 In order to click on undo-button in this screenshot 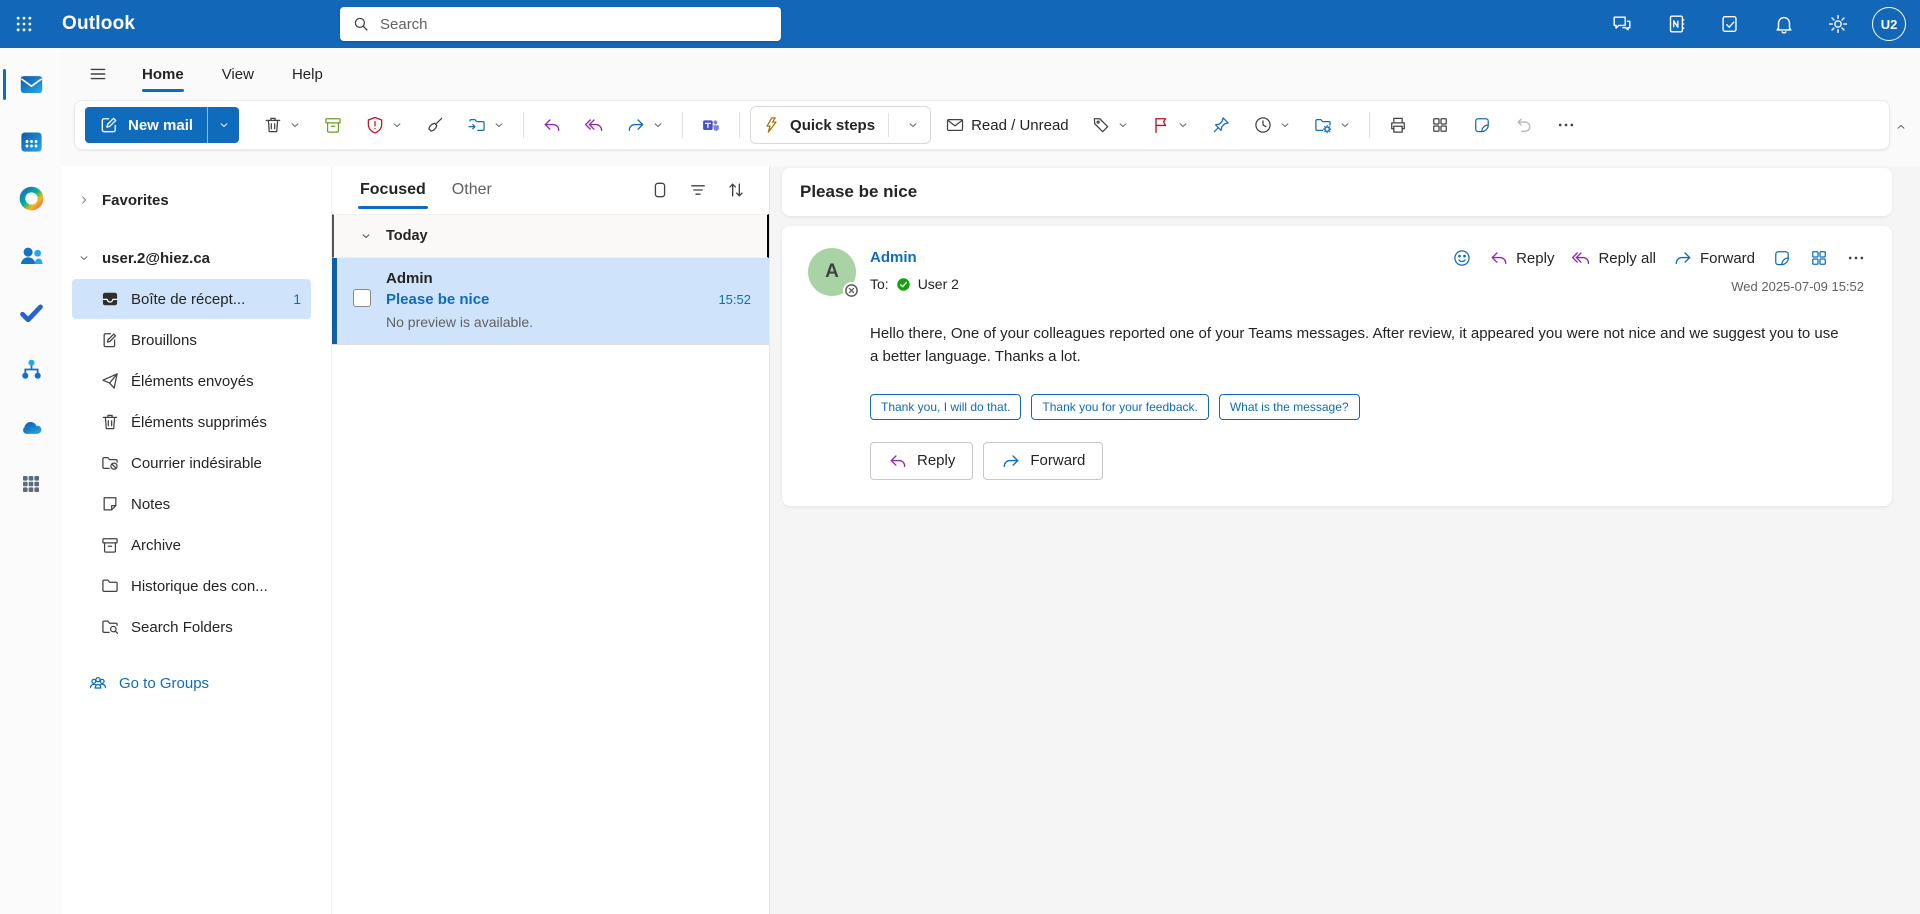, I will do `click(1524, 125)`.